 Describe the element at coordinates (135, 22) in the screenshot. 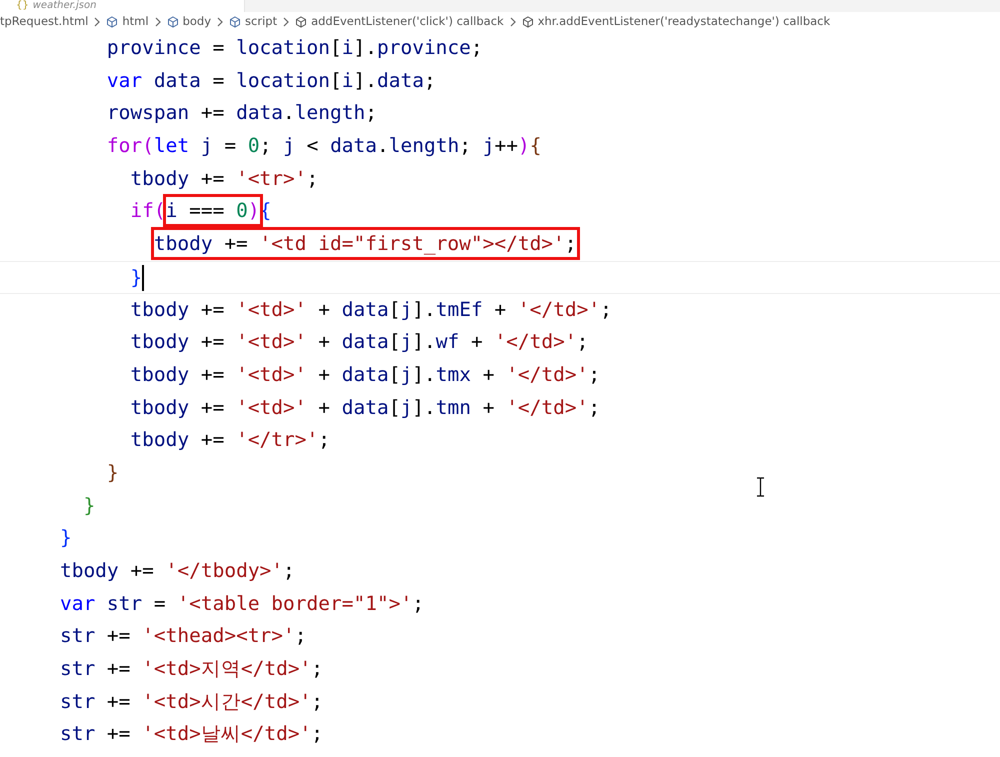

I see `breadcrumb-item: html` at that location.